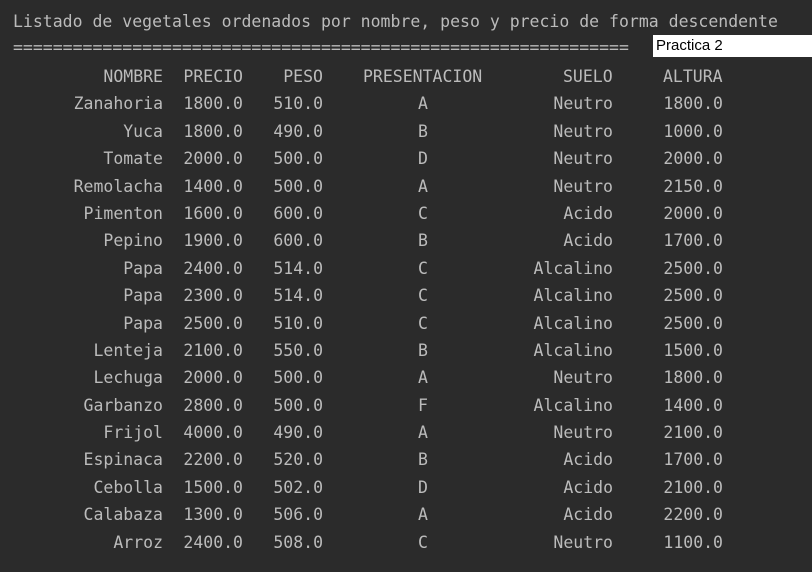 Image resolution: width=812 pixels, height=572 pixels. Describe the element at coordinates (298, 487) in the screenshot. I see `cell-peso: 502.0` at that location.